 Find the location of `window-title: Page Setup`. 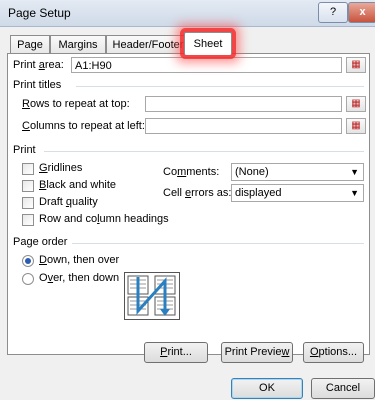

window-title: Page Setup is located at coordinates (39, 13).